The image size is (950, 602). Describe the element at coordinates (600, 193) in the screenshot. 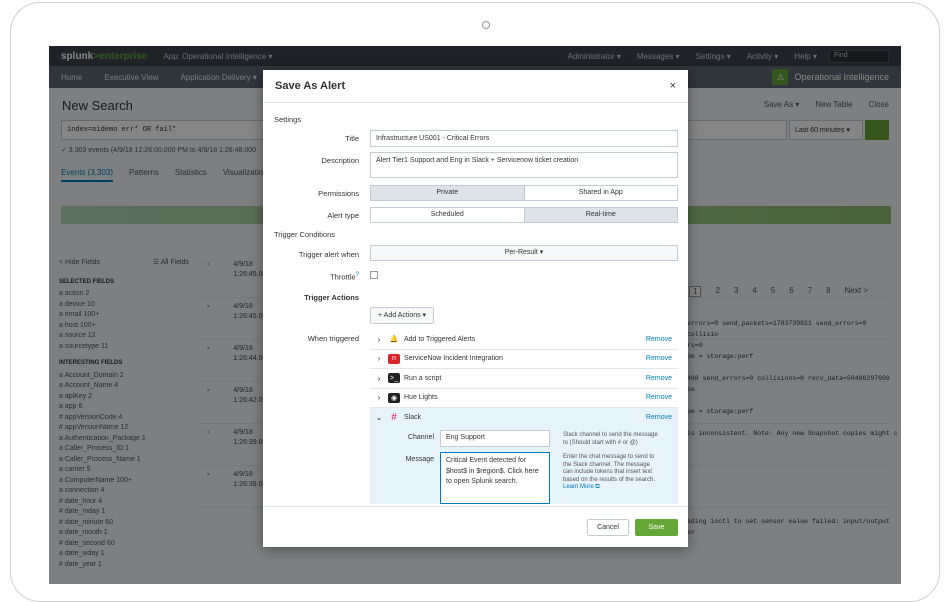

I see `permission-shared-option: Shared in App` at that location.